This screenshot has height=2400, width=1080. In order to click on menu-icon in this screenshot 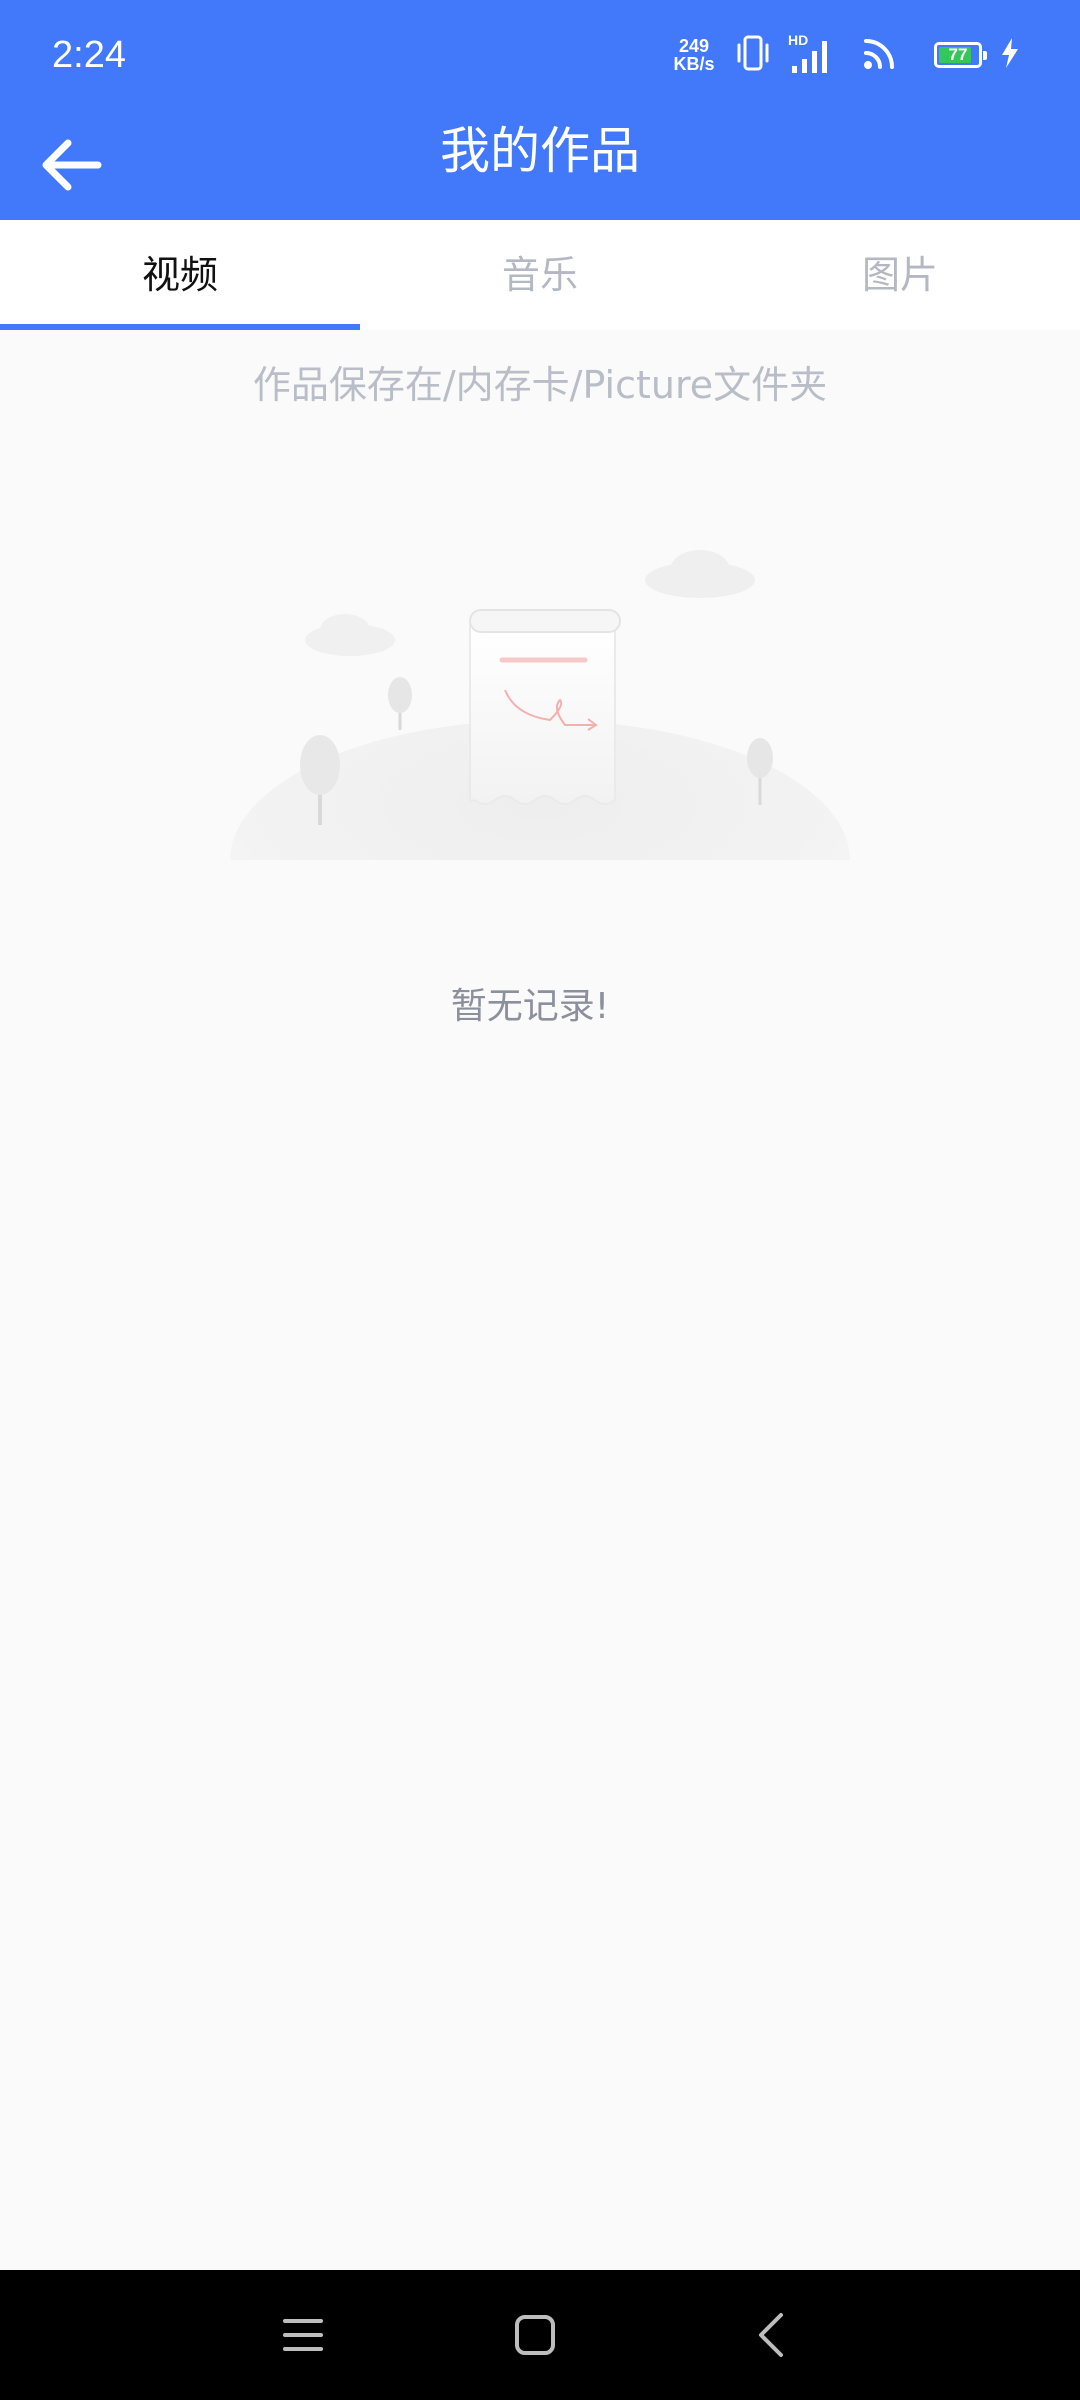, I will do `click(303, 2335)`.